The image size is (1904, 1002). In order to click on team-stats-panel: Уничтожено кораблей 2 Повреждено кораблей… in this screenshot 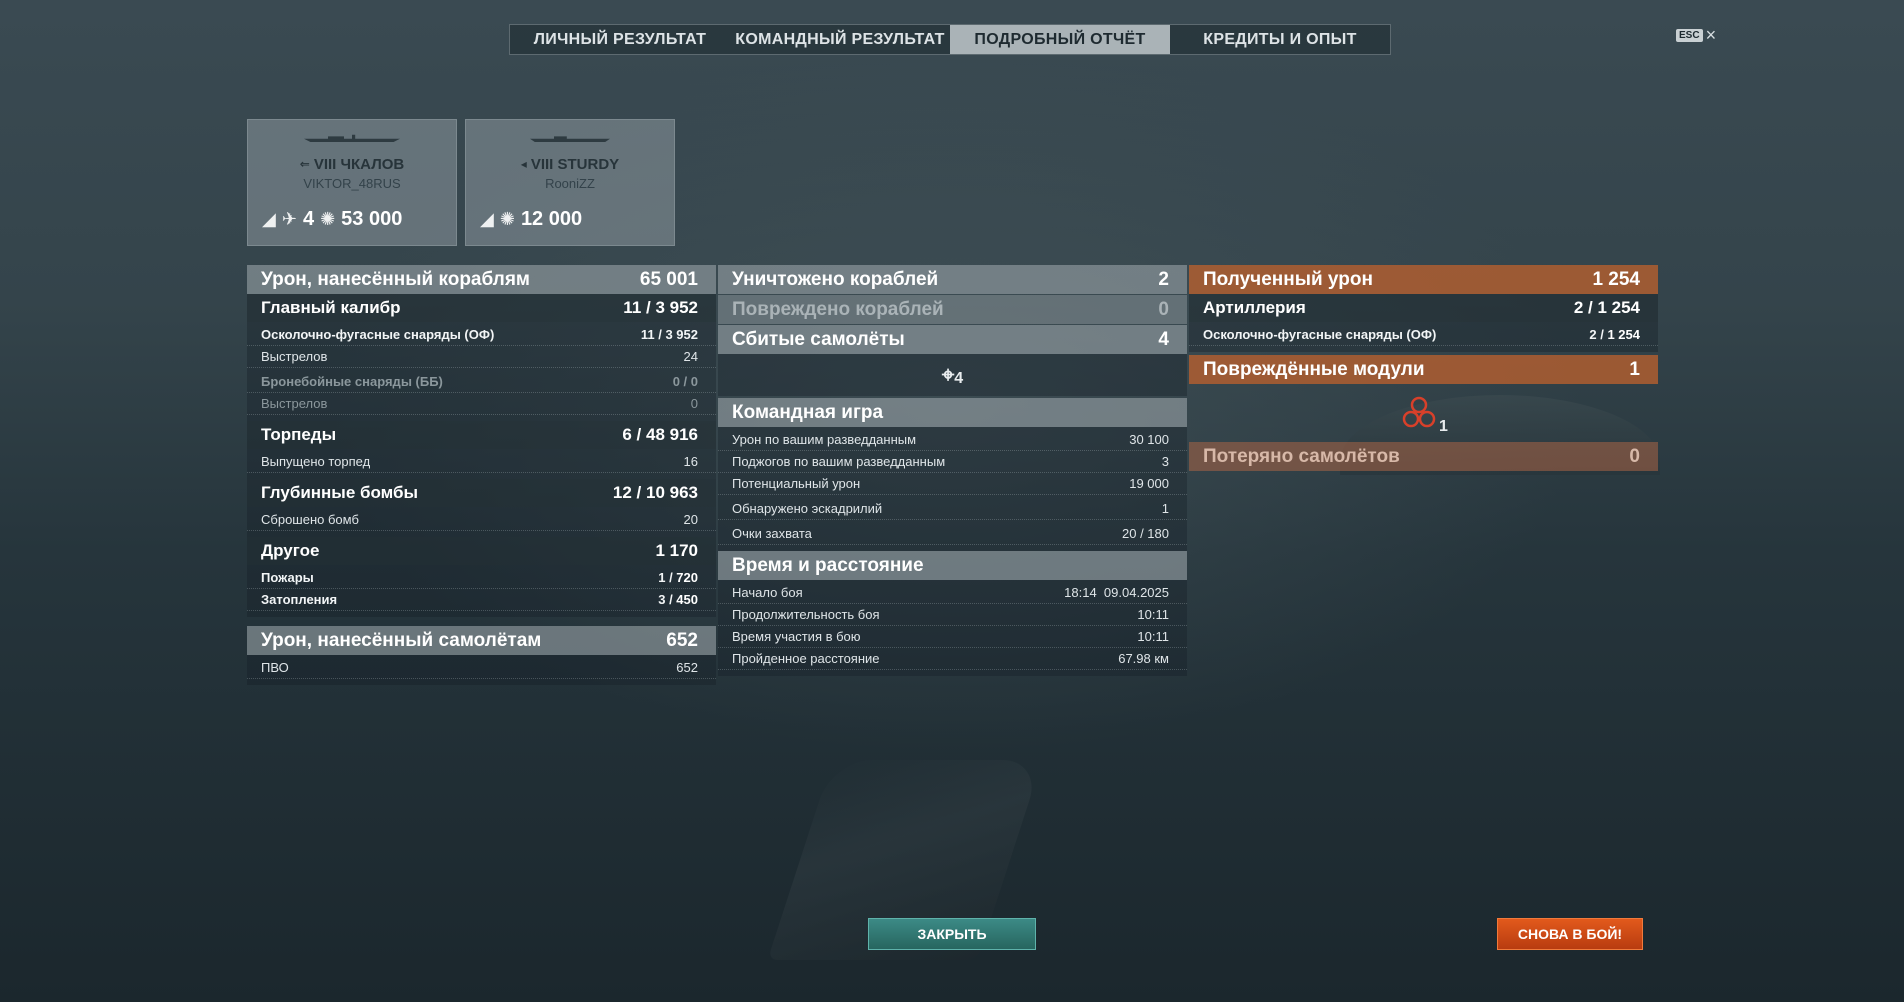, I will do `click(952, 470)`.